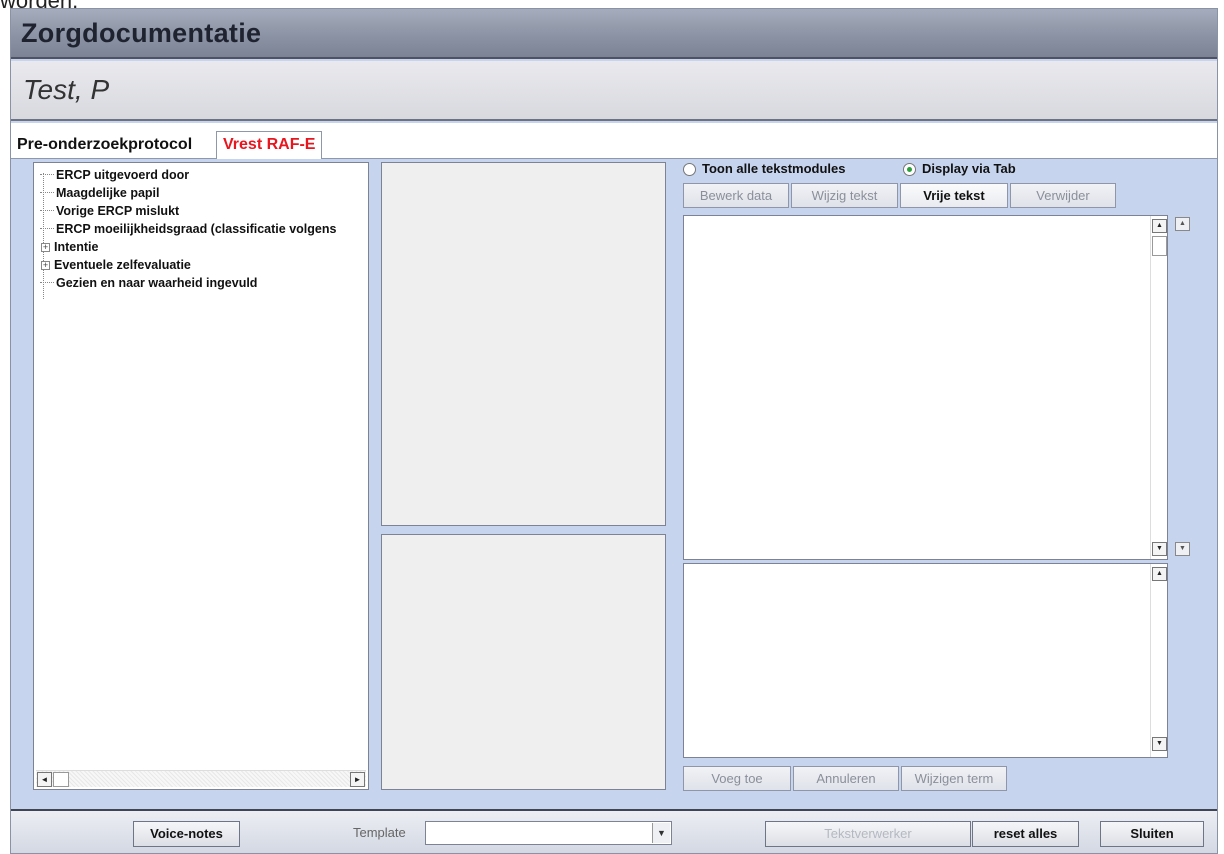 The width and height of the screenshot is (1224, 854). I want to click on voeg-toe-button: Voeg toe, so click(737, 778).